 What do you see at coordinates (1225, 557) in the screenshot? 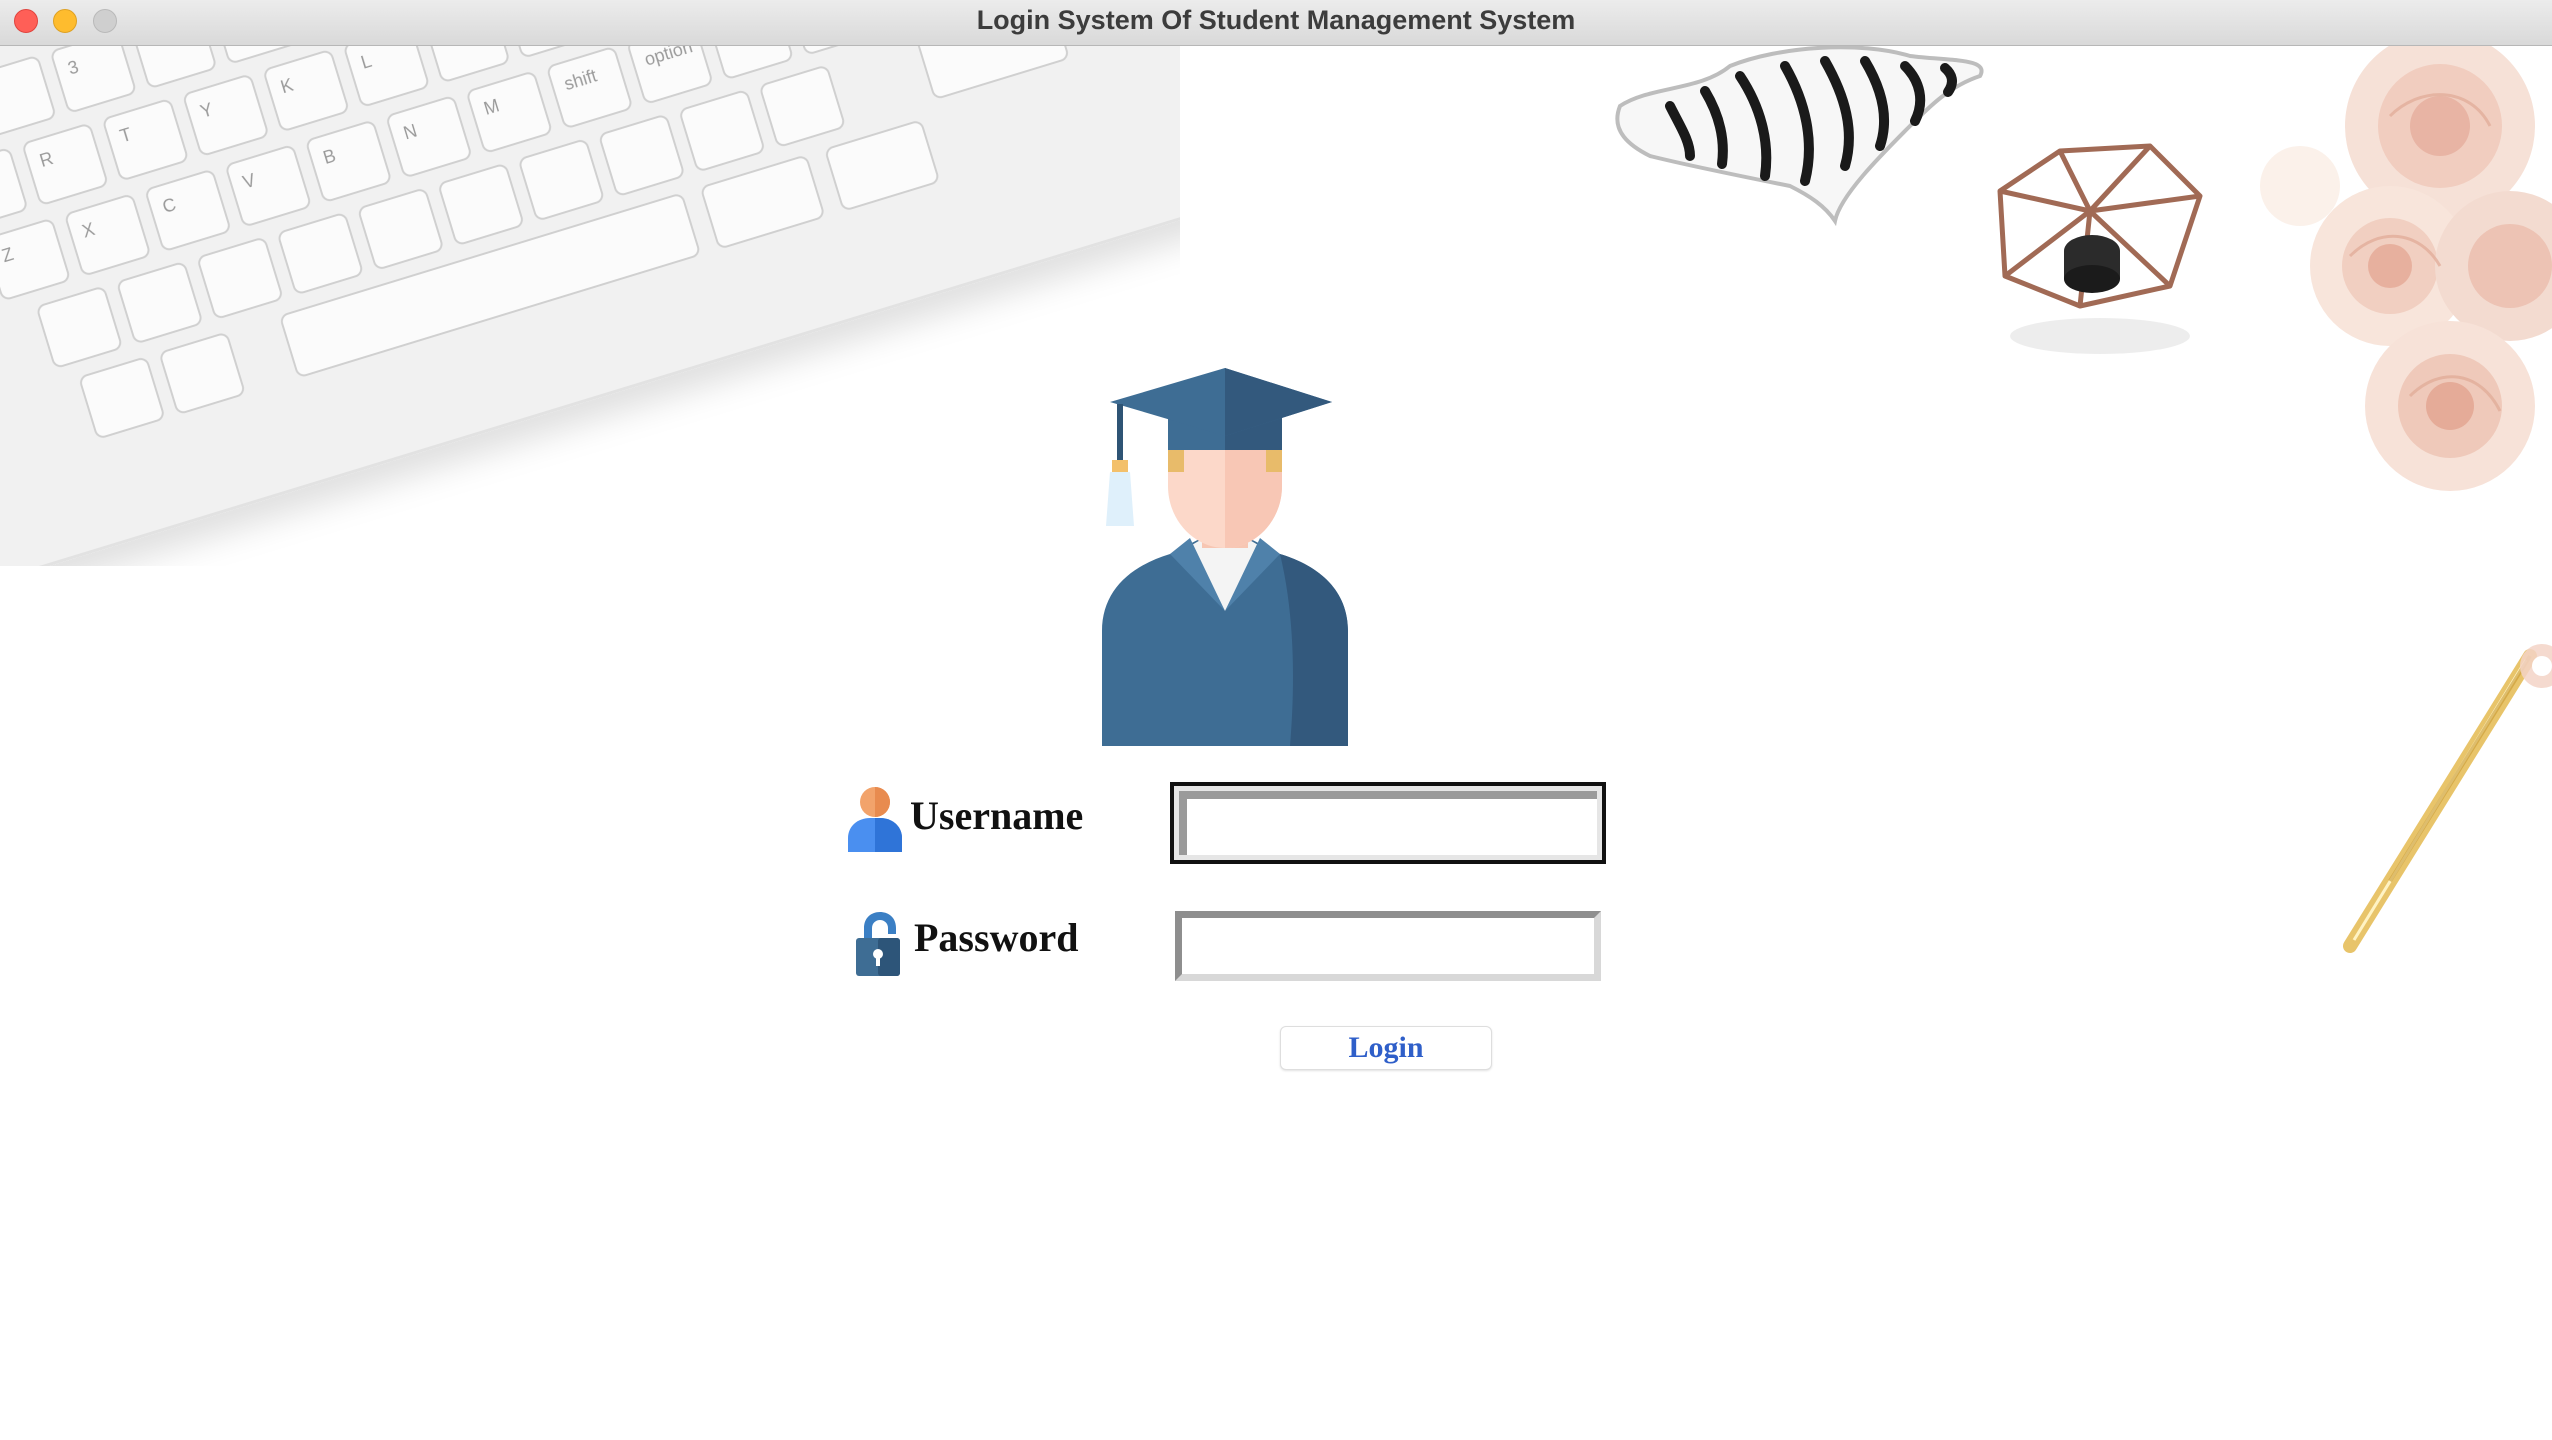
I see `graduate-student-icon` at bounding box center [1225, 557].